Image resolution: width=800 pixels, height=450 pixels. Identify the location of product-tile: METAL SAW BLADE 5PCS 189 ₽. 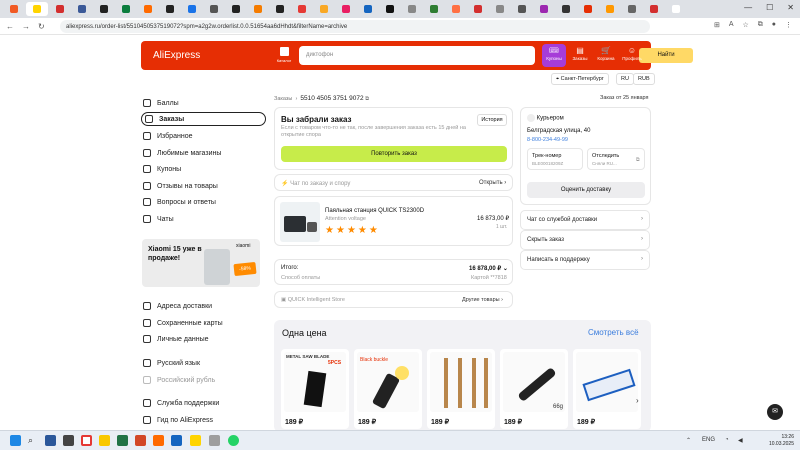
(315, 389).